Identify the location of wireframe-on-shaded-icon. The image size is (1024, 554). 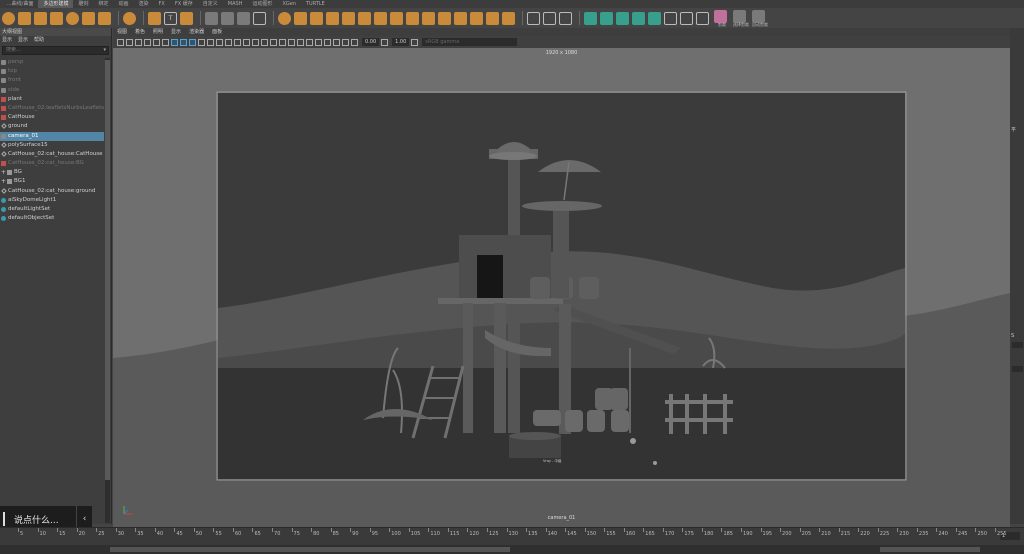
(255, 42).